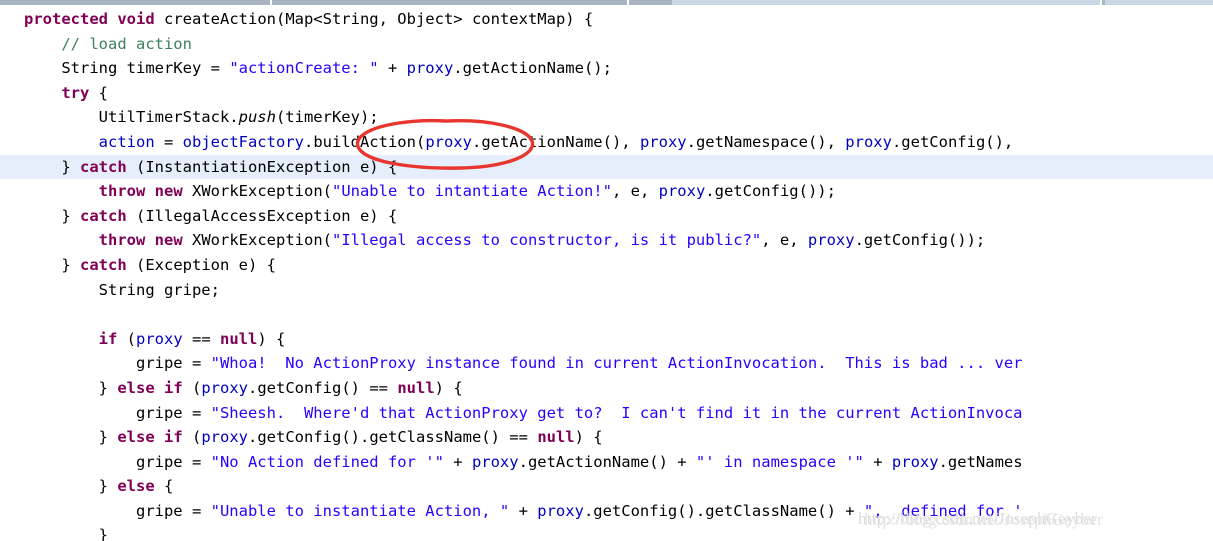 The image size is (1213, 541). What do you see at coordinates (606, 290) in the screenshot?
I see `code-line: String gripe;` at bounding box center [606, 290].